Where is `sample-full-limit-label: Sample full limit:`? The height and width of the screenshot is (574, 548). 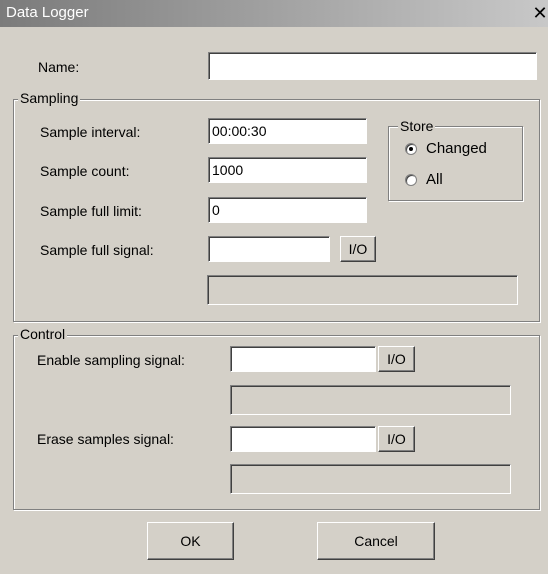
sample-full-limit-label: Sample full limit: is located at coordinates (91, 211).